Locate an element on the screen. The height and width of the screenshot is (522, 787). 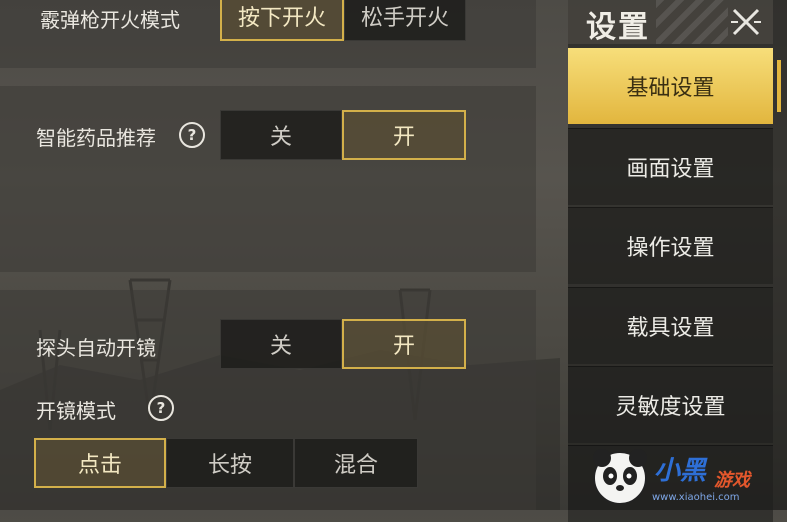
peek-auto-scope-on-option: 开 is located at coordinates (404, 344).